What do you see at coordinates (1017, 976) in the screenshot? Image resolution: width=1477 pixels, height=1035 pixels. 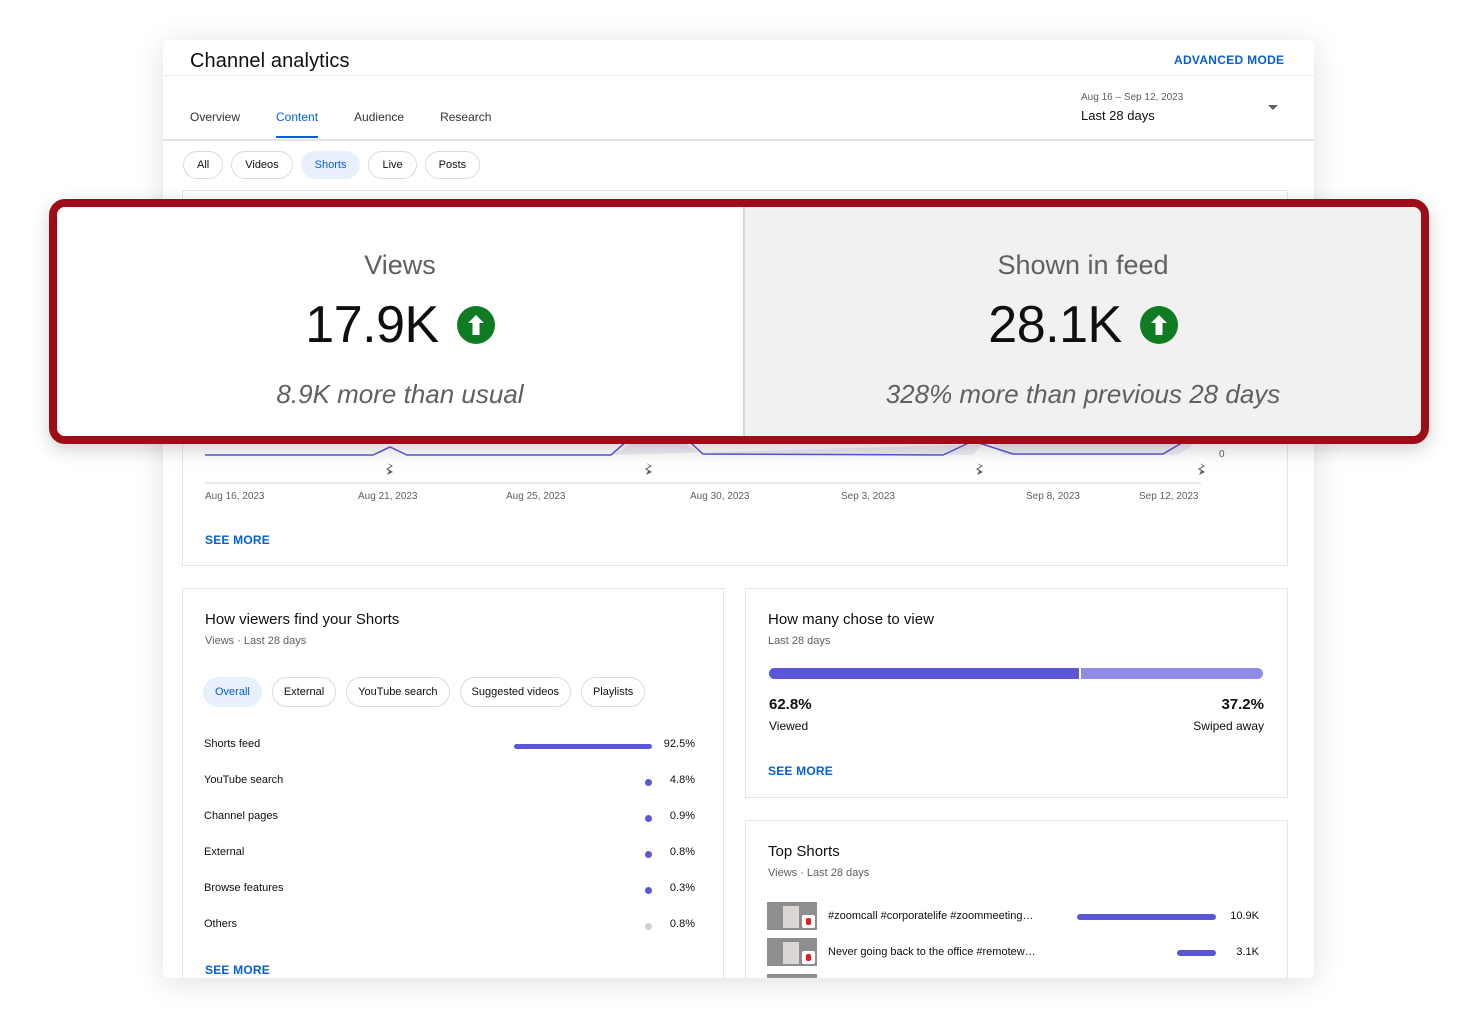 I see `top-short-row` at bounding box center [1017, 976].